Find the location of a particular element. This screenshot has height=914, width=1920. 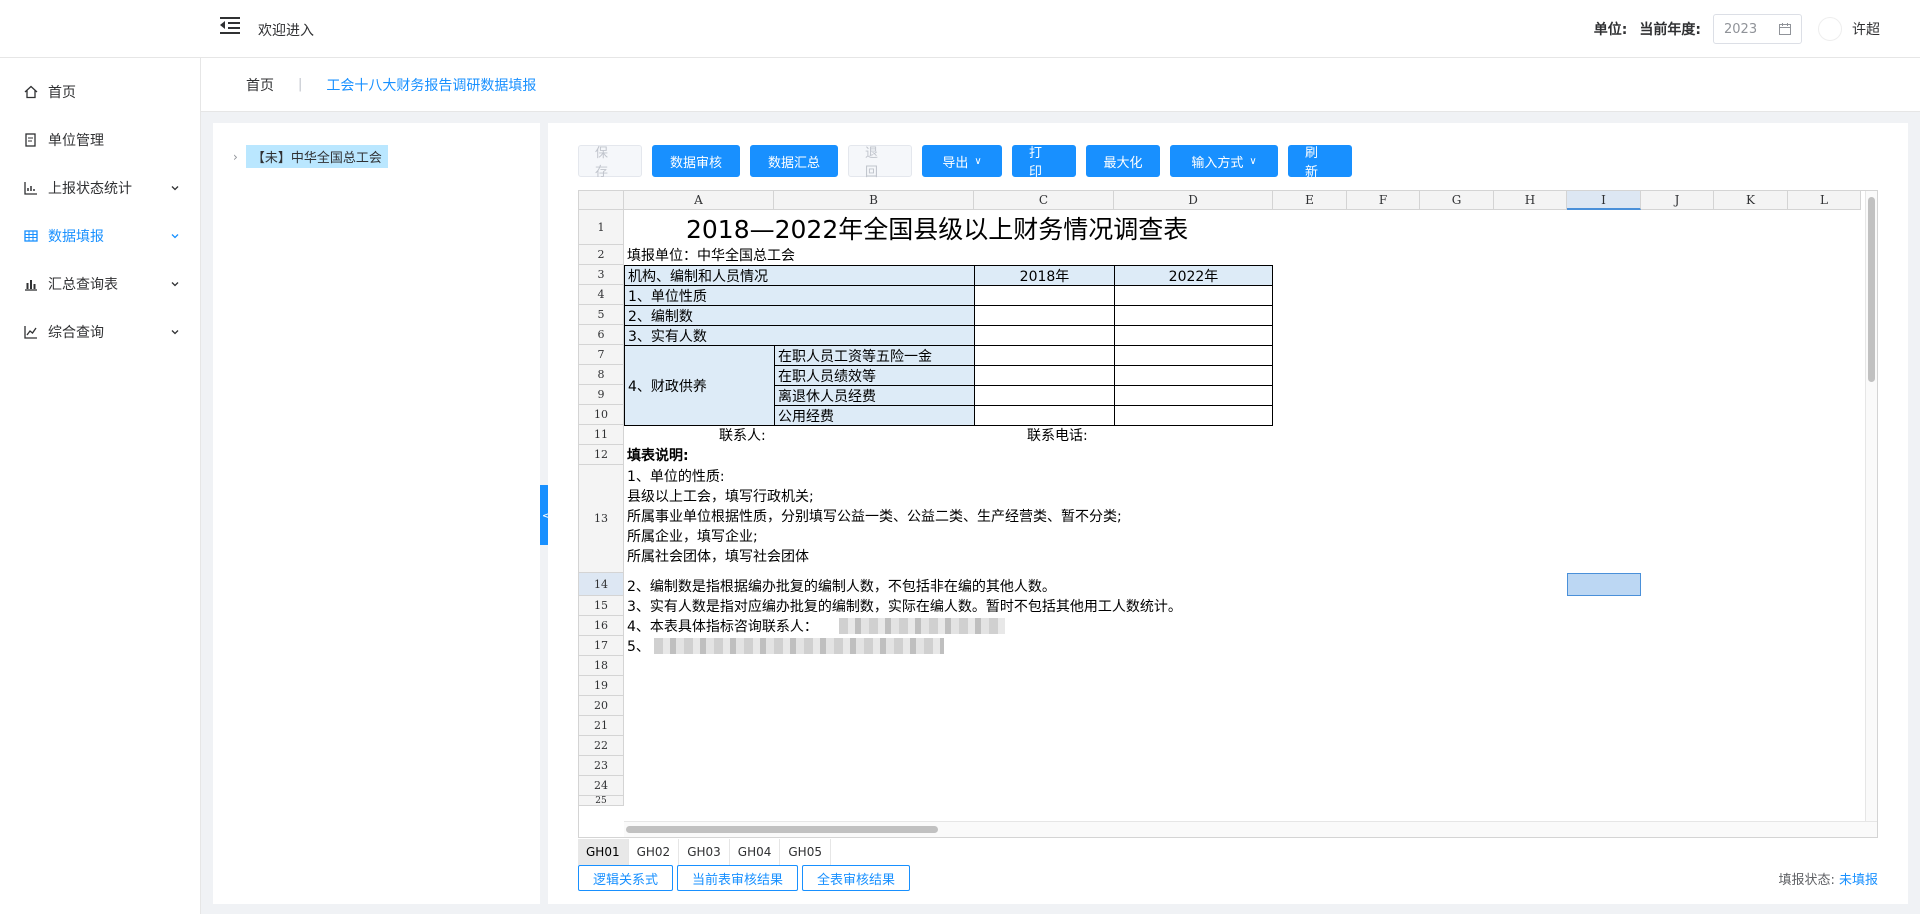

header-cell-2022: 2022年 is located at coordinates (1193, 275).